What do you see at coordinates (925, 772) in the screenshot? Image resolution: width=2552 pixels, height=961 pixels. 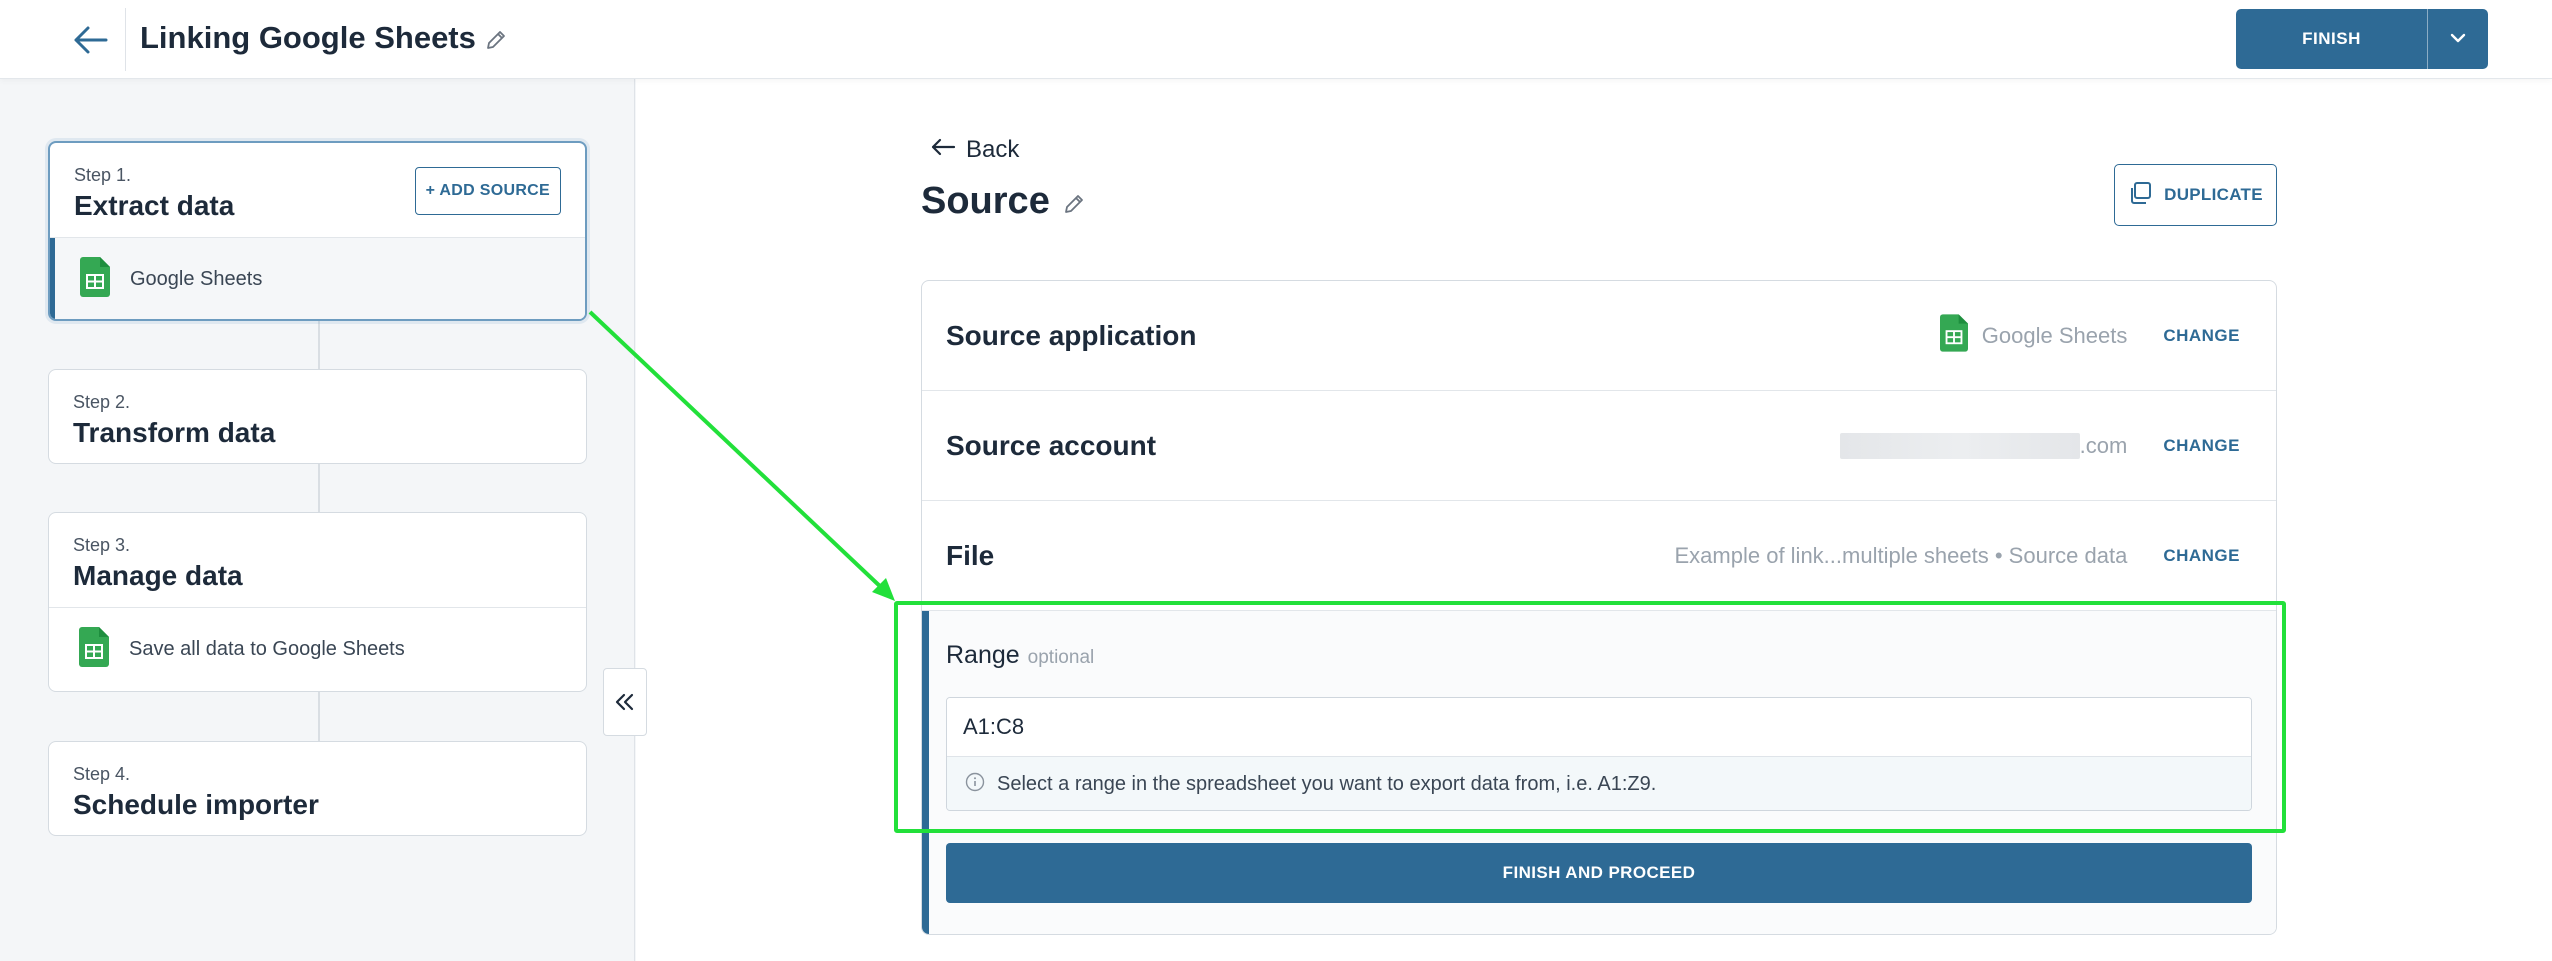 I see `active-section-bar` at bounding box center [925, 772].